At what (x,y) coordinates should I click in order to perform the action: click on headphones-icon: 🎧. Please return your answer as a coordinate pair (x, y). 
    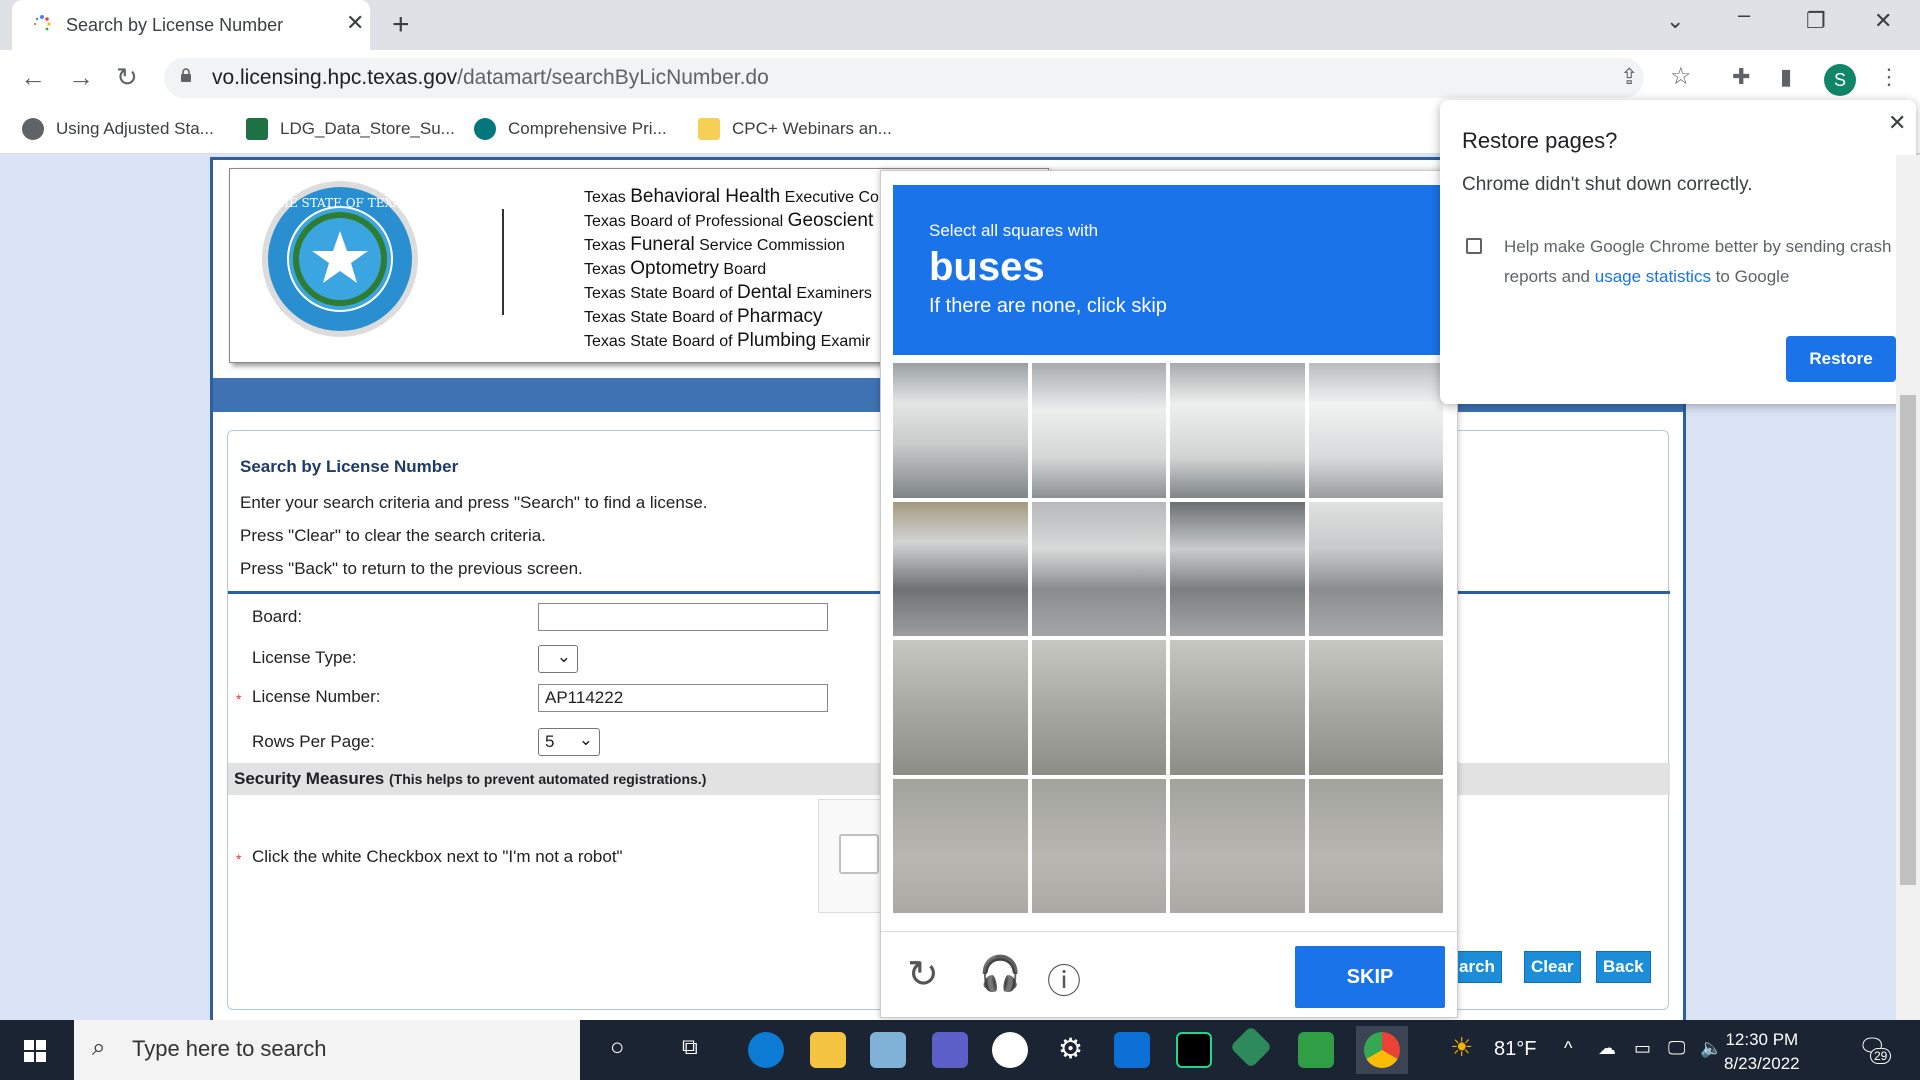
    Looking at the image, I should click on (1000, 974).